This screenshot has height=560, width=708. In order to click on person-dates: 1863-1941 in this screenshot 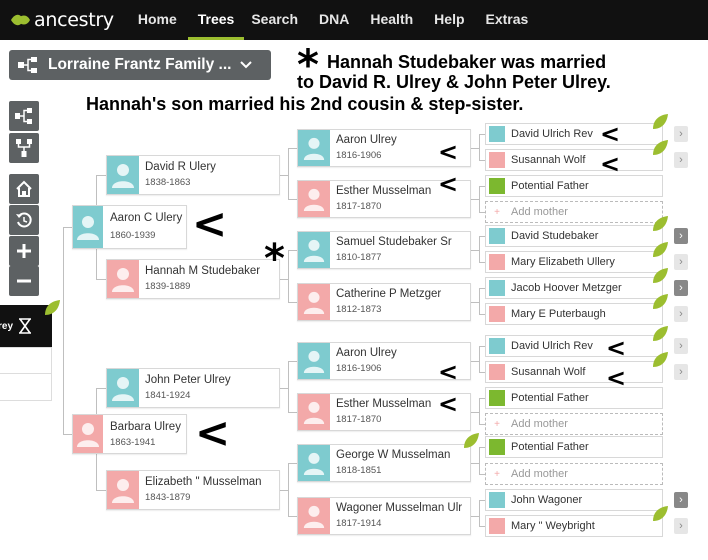, I will do `click(133, 442)`.